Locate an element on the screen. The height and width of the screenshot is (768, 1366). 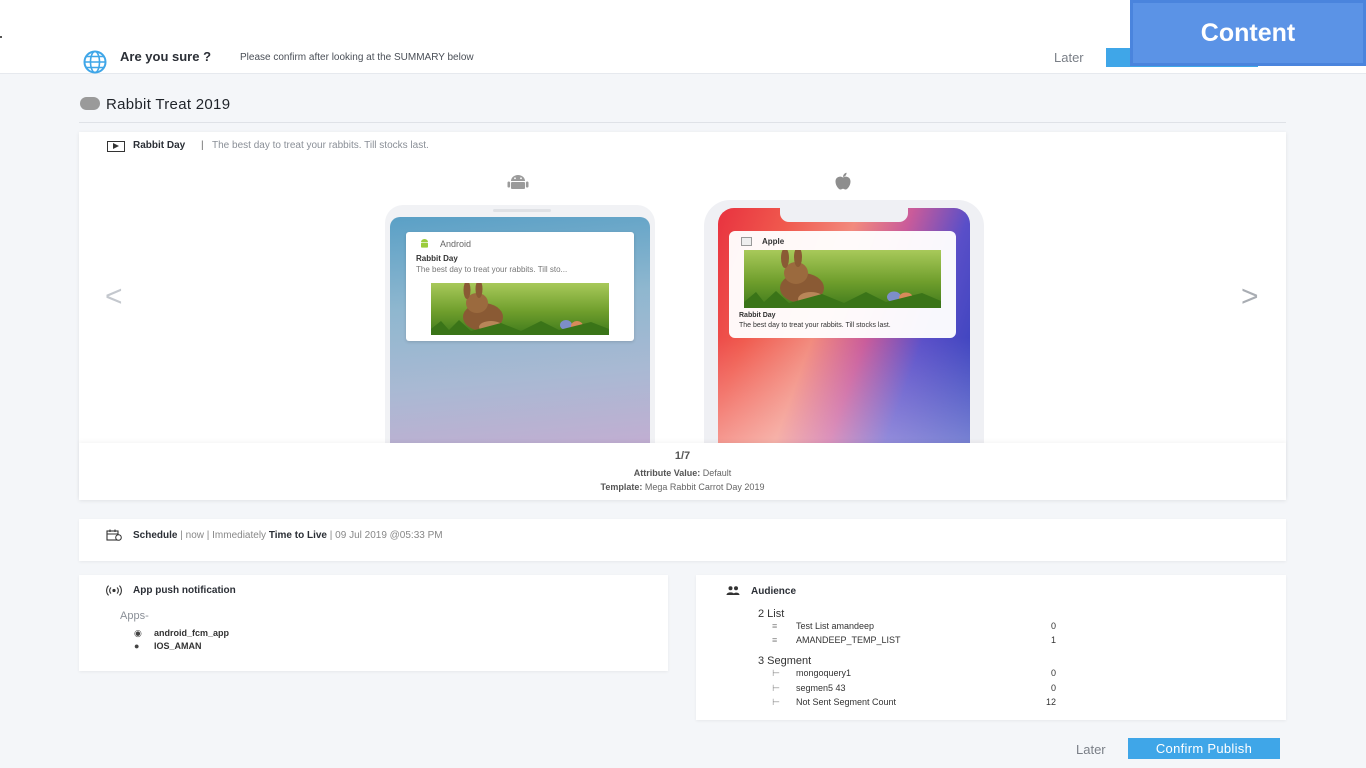
android-small-icon is located at coordinates (424, 243).